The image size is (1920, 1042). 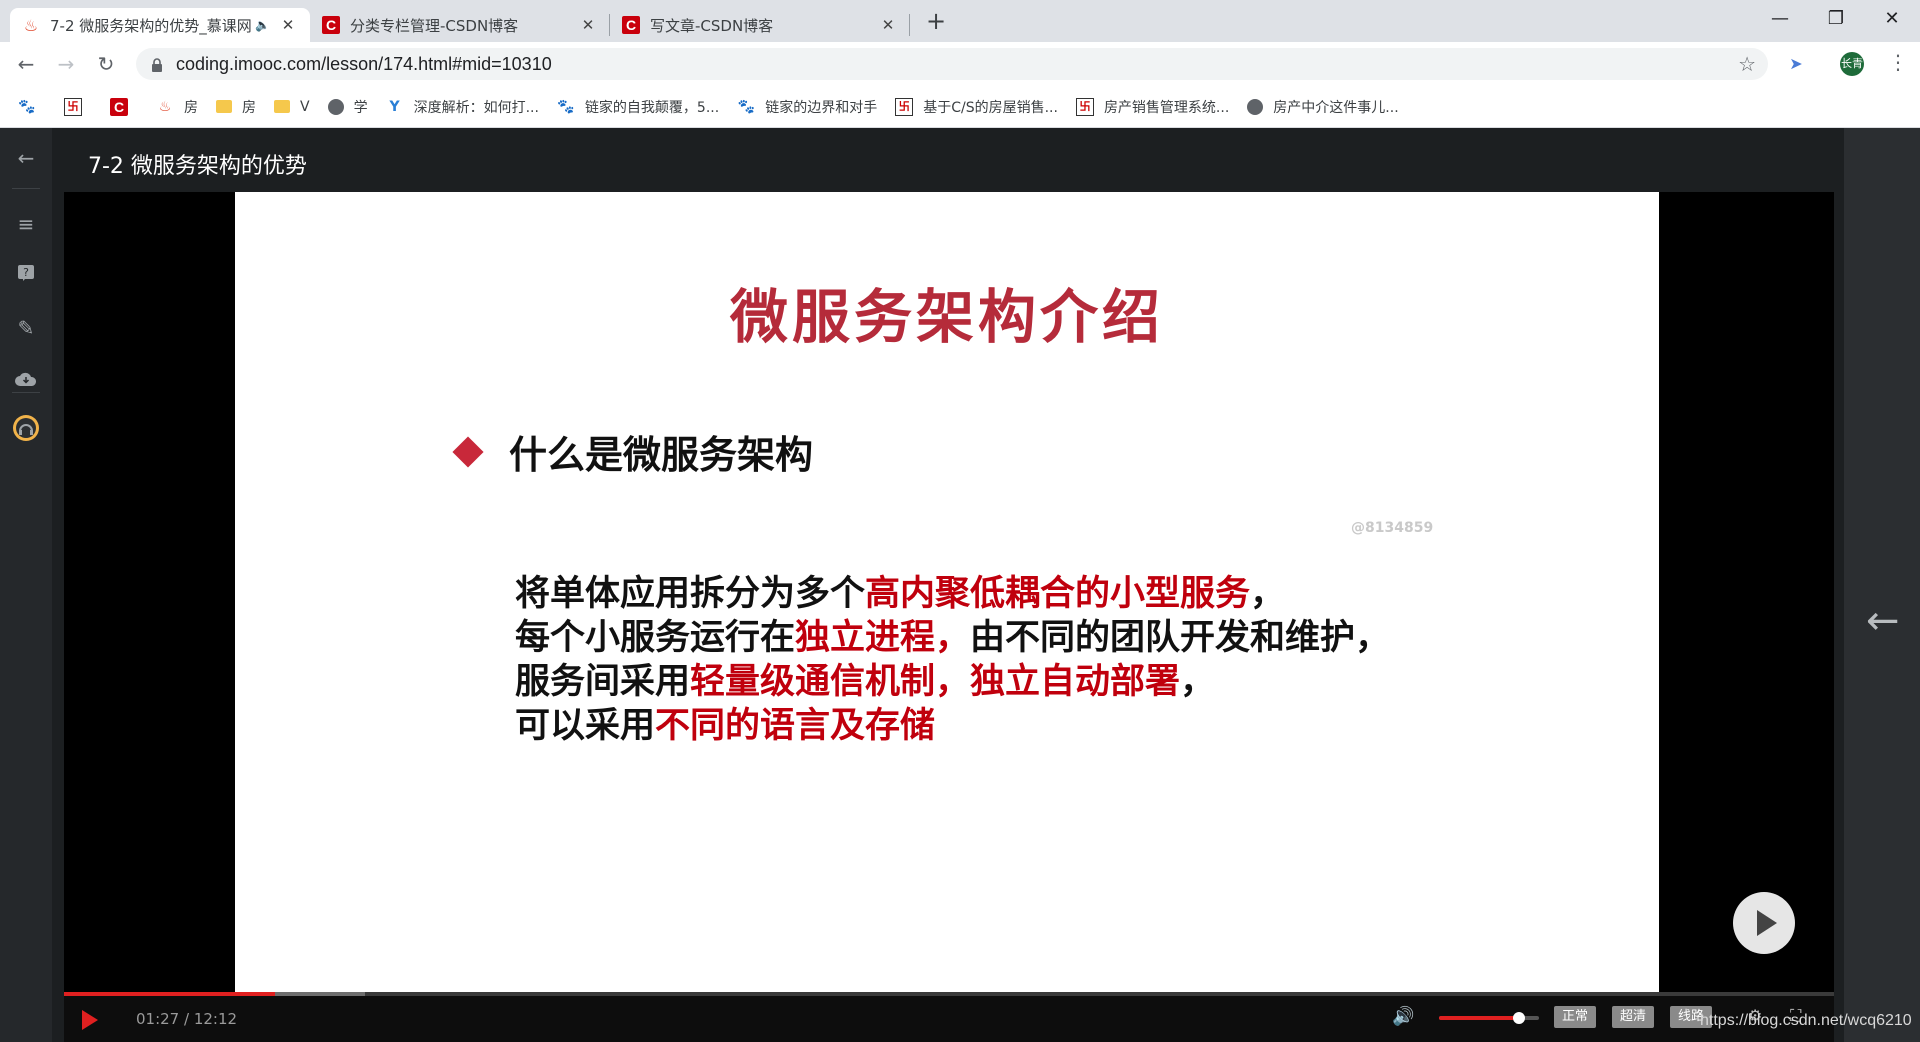 I want to click on highlighted-text: 独立进程，, so click(x=883, y=638).